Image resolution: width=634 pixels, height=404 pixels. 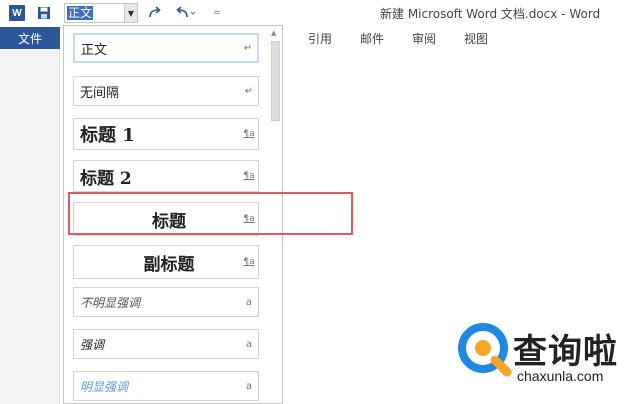 I want to click on style-item-label: 标题 2, so click(x=106, y=178).